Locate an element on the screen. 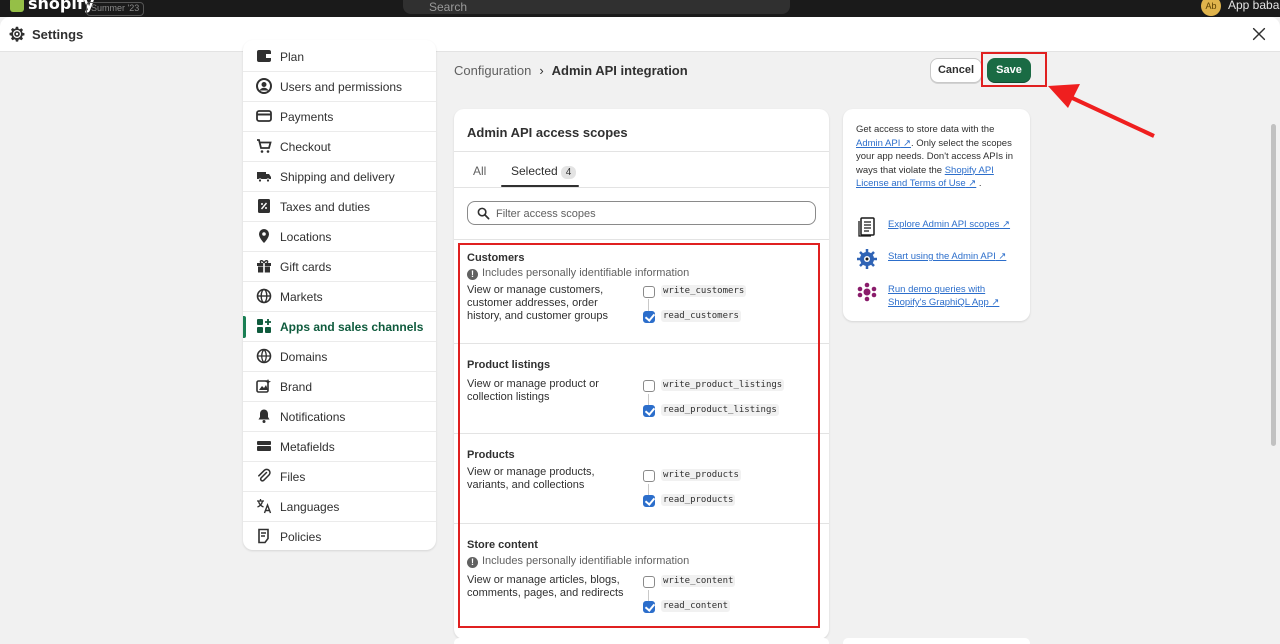  tax-icon is located at coordinates (264, 206).